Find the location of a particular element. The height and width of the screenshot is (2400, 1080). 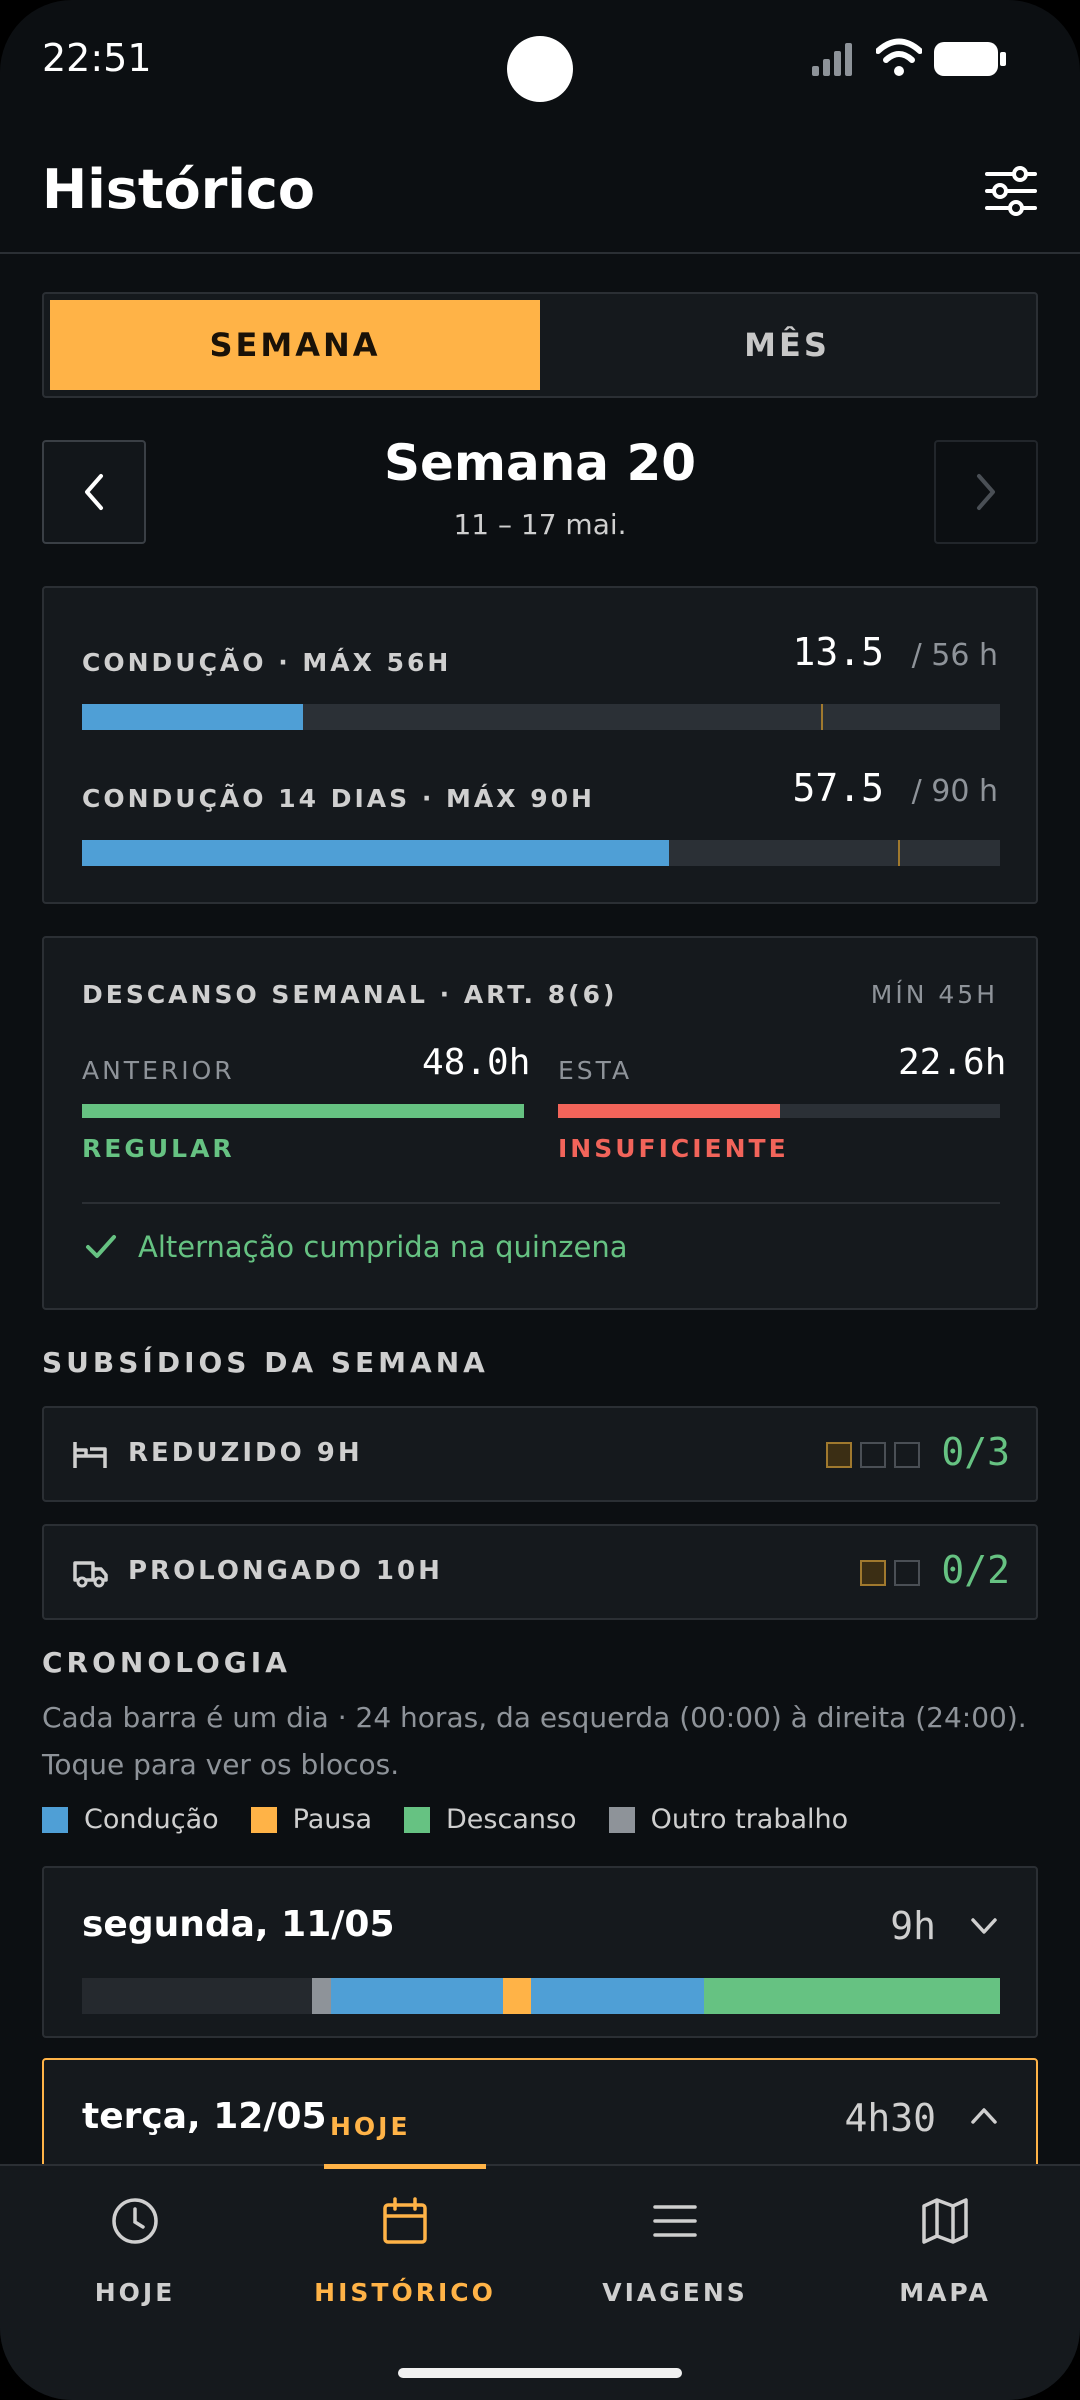

extended-driving-count: 0/2 is located at coordinates (975, 1570).